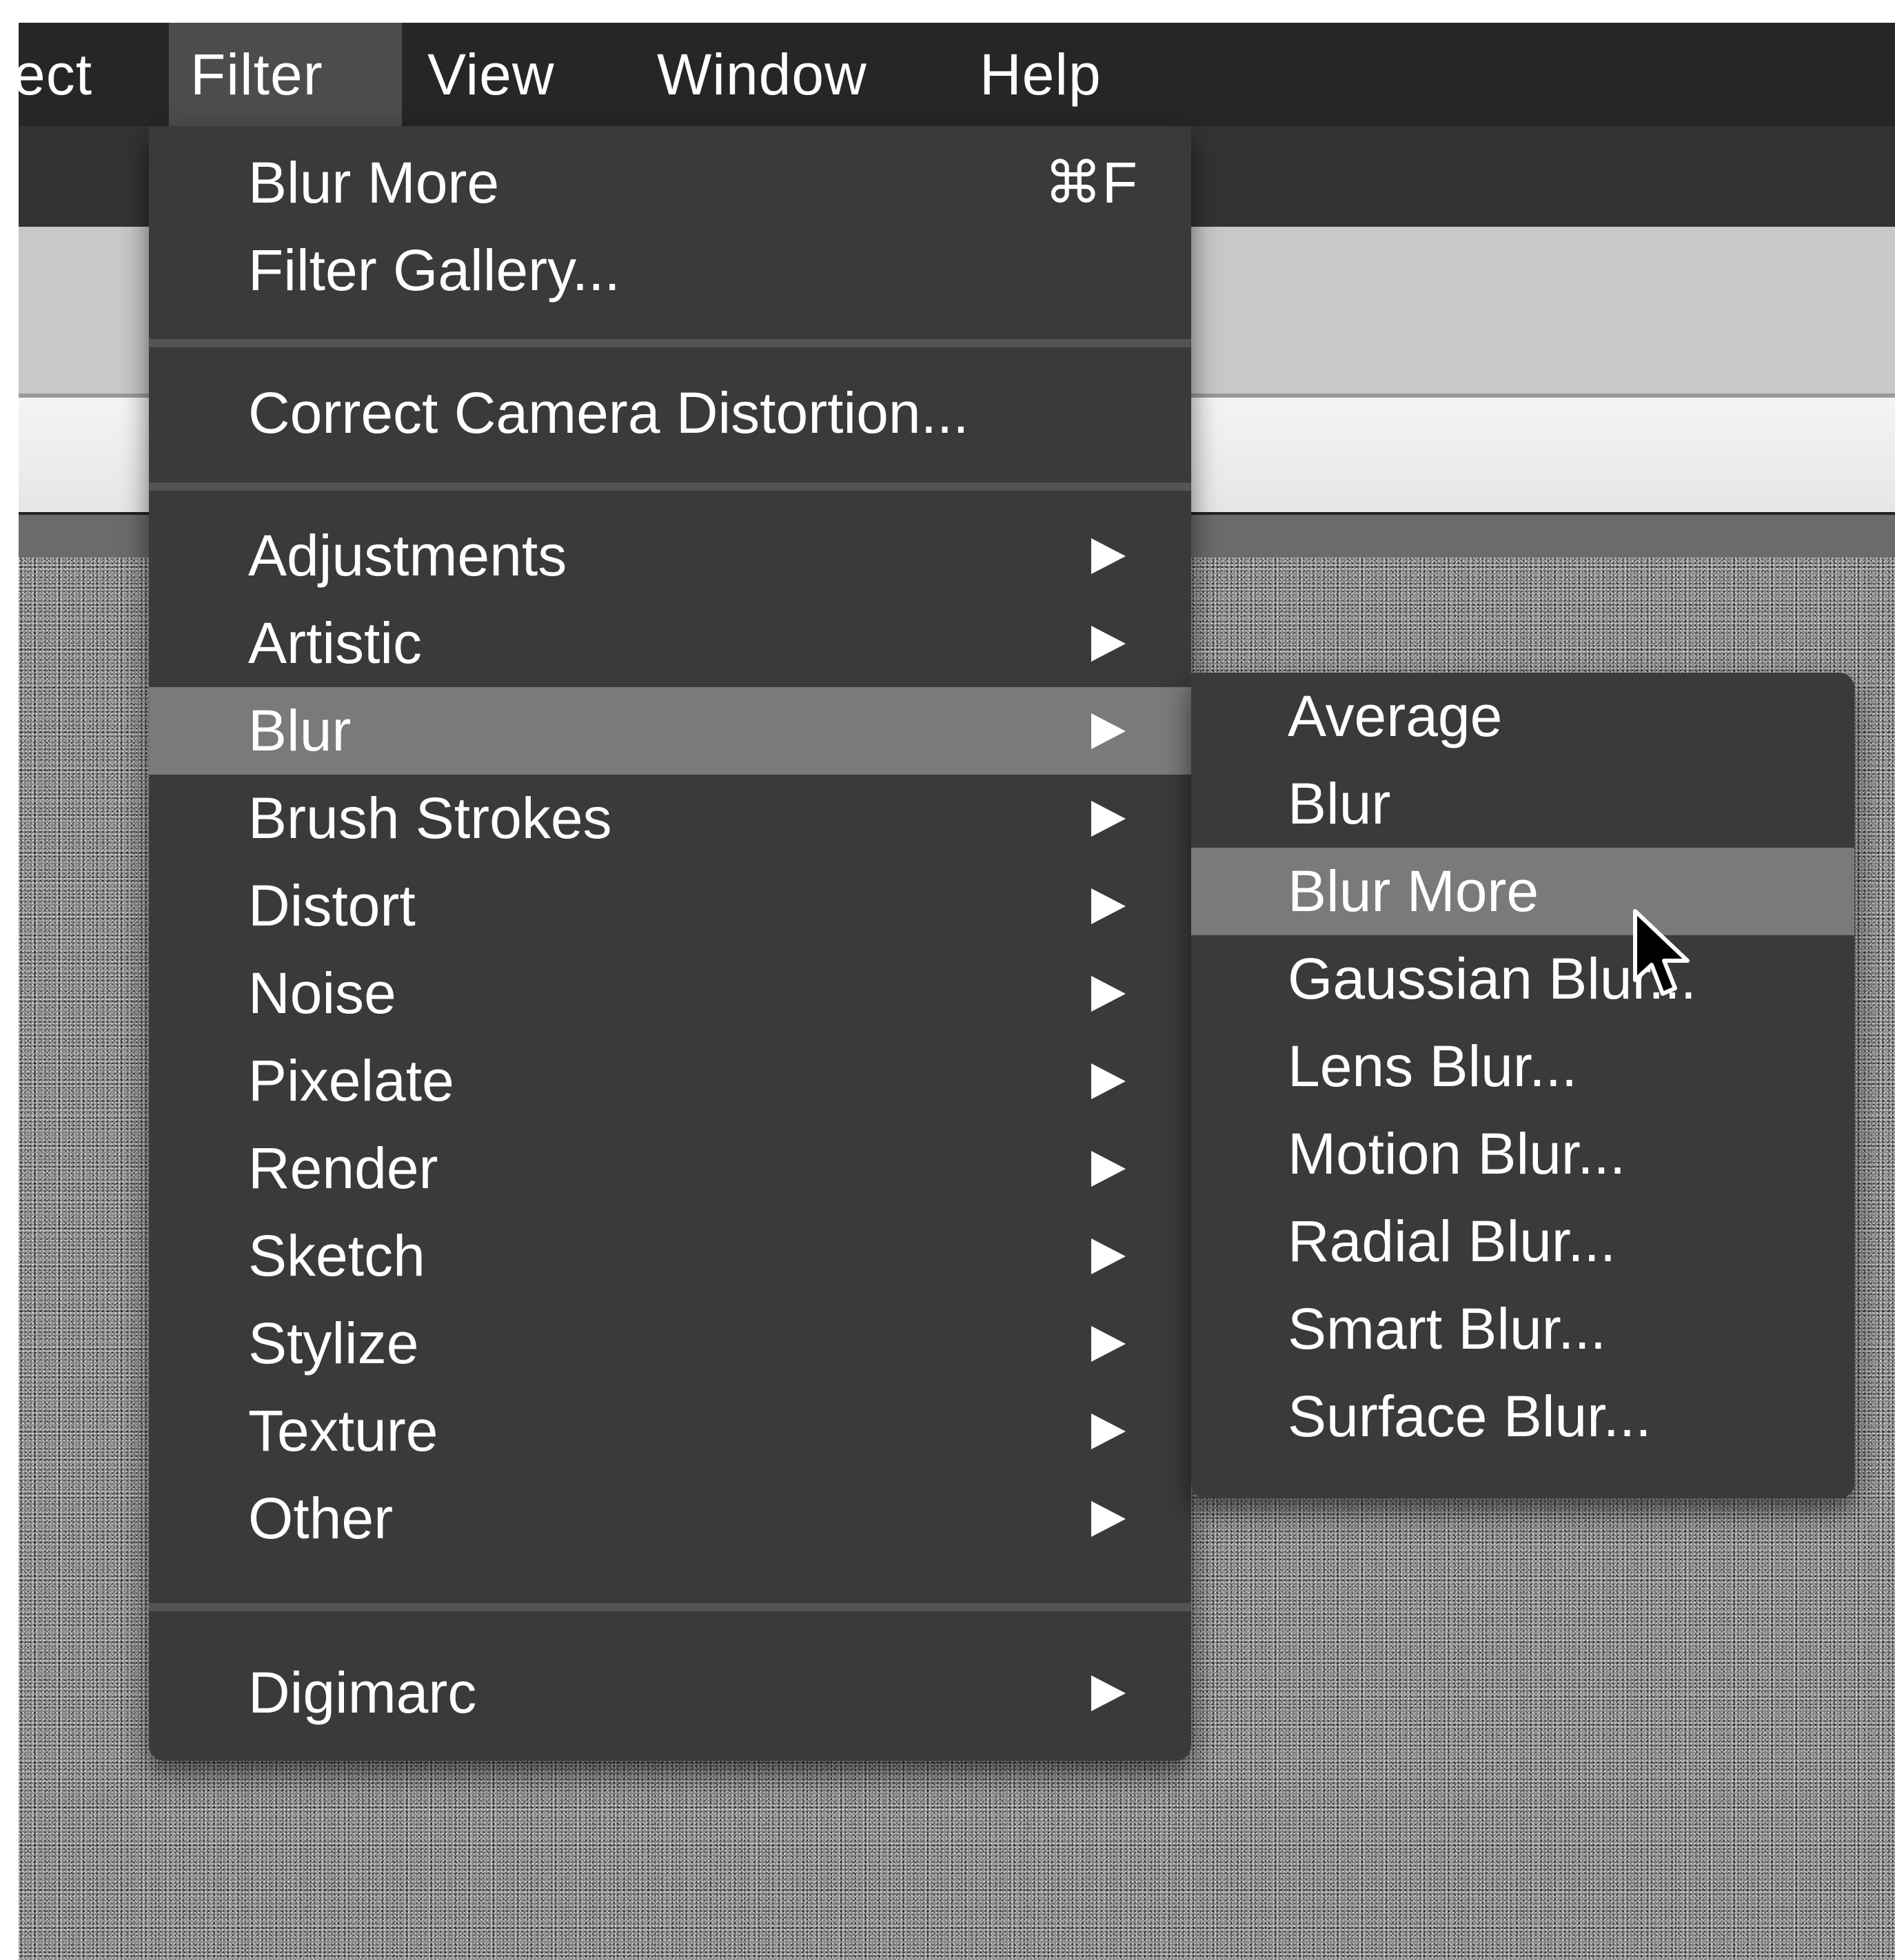  Describe the element at coordinates (1413, 891) in the screenshot. I see `submenu-item-label: Blur More` at that location.